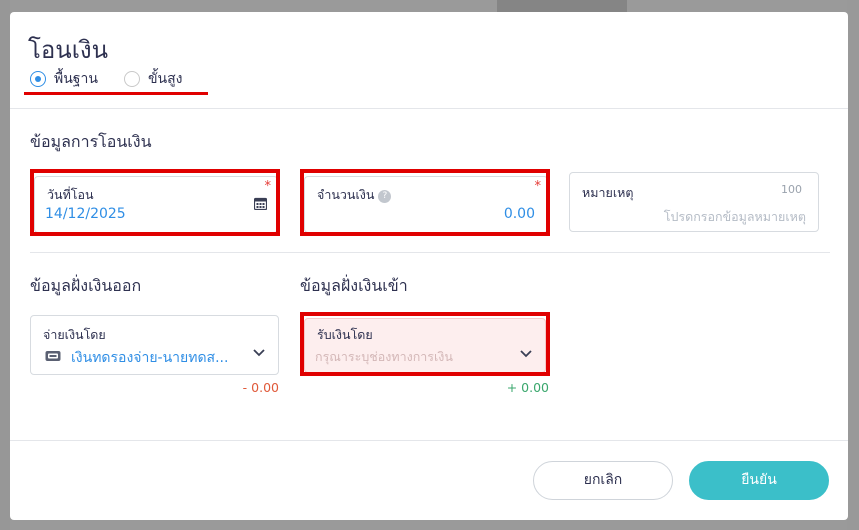  I want to click on dialog-title: โอนเงิน, so click(68, 50).